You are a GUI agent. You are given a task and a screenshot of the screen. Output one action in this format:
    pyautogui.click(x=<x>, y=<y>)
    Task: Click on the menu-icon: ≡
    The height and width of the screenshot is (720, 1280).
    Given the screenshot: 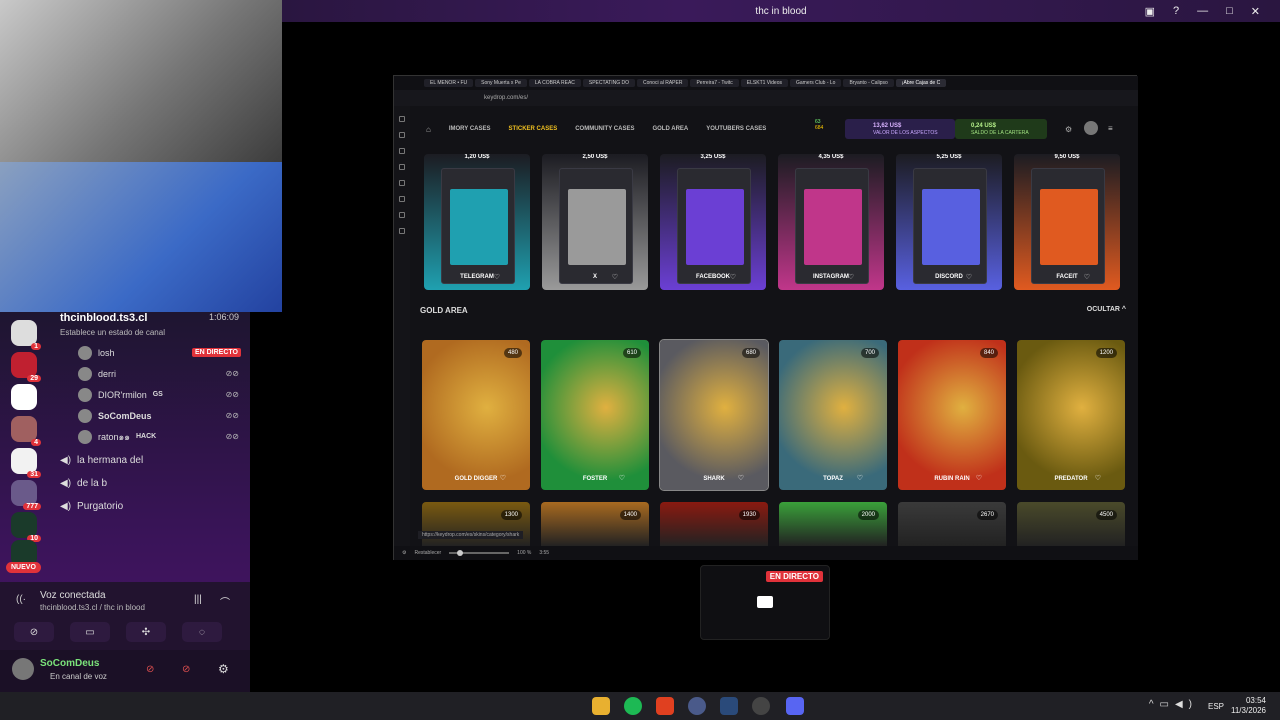 What is the action you would take?
    pyautogui.click(x=1110, y=128)
    